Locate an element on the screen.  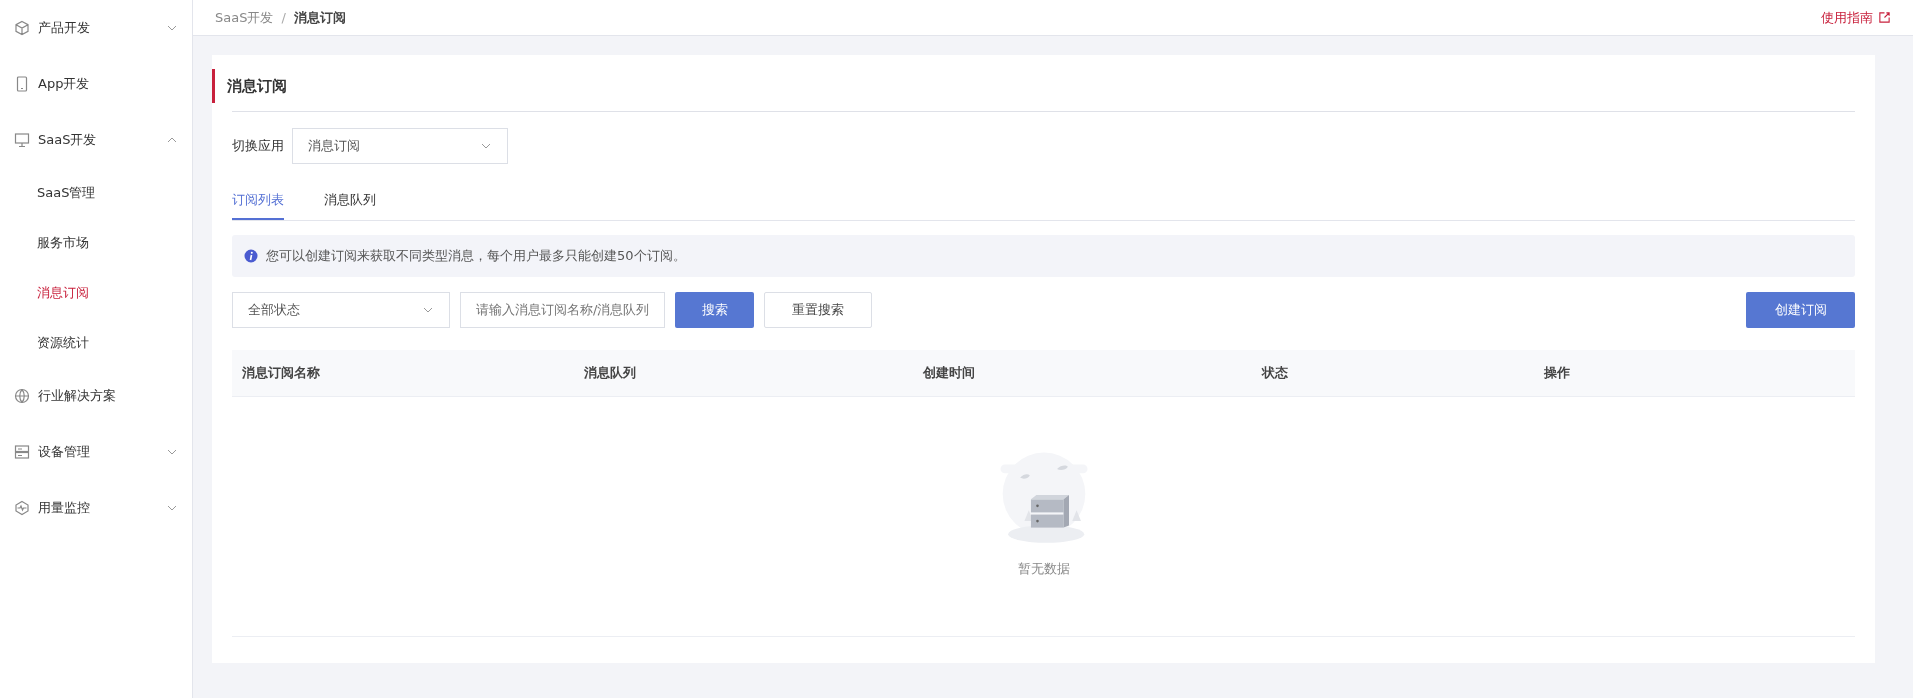
globe-icon is located at coordinates (22, 396).